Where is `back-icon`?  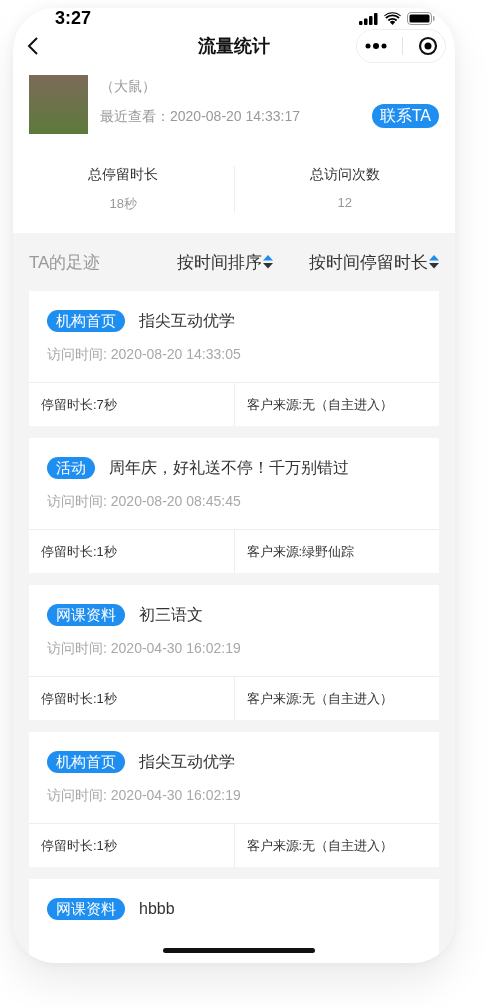 back-icon is located at coordinates (33, 46).